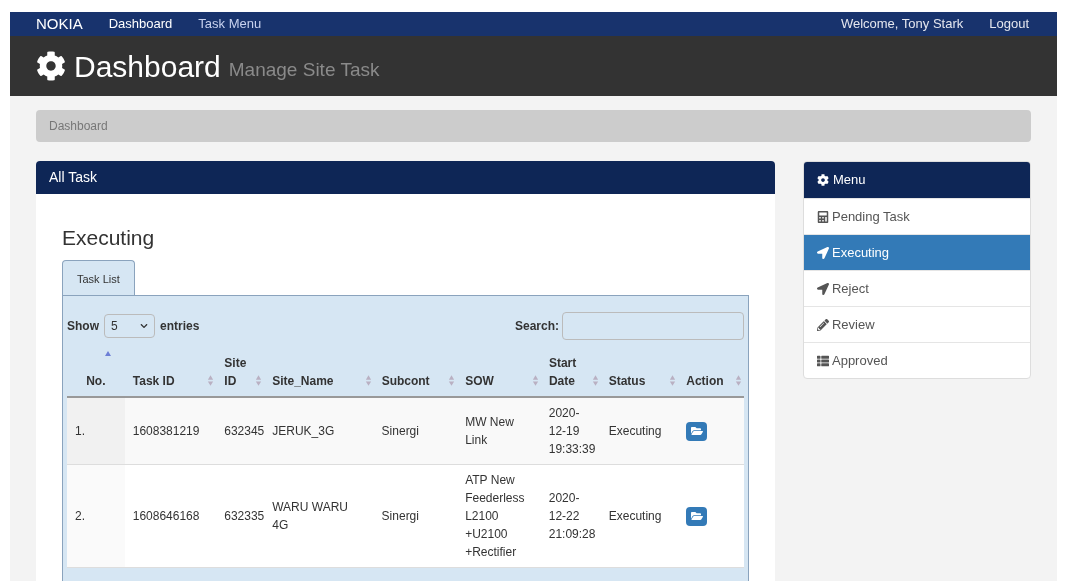 This screenshot has width=1067, height=581. What do you see at coordinates (849, 180) in the screenshot?
I see `menu-title: Menu` at bounding box center [849, 180].